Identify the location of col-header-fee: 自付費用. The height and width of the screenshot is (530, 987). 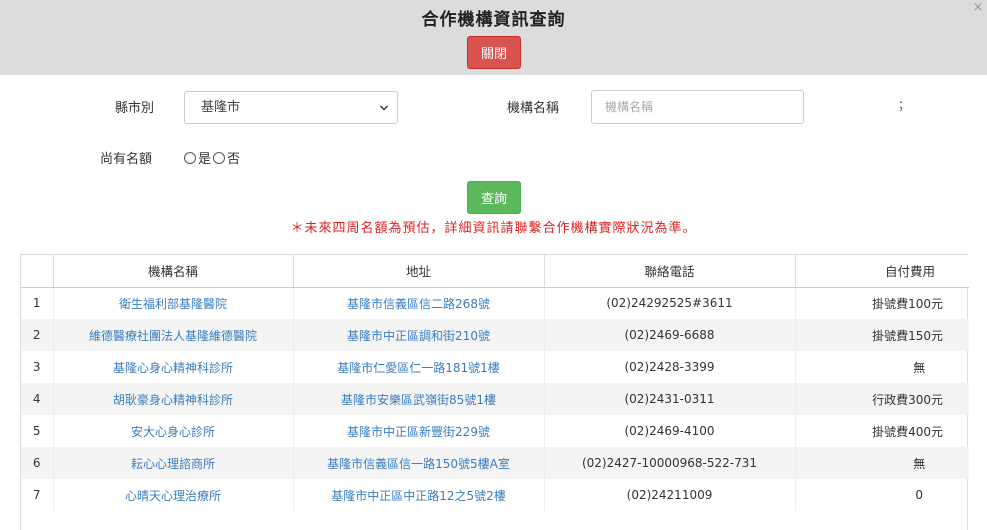
(882, 271).